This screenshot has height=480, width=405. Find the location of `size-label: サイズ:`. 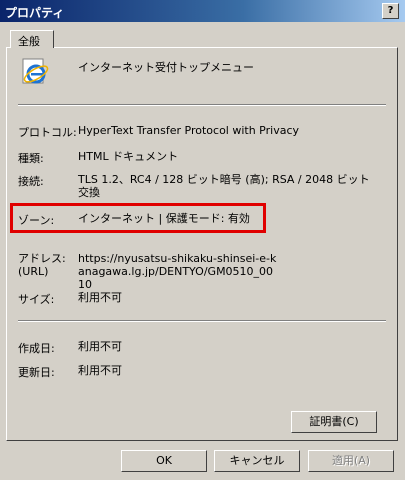

size-label: サイズ: is located at coordinates (36, 299).